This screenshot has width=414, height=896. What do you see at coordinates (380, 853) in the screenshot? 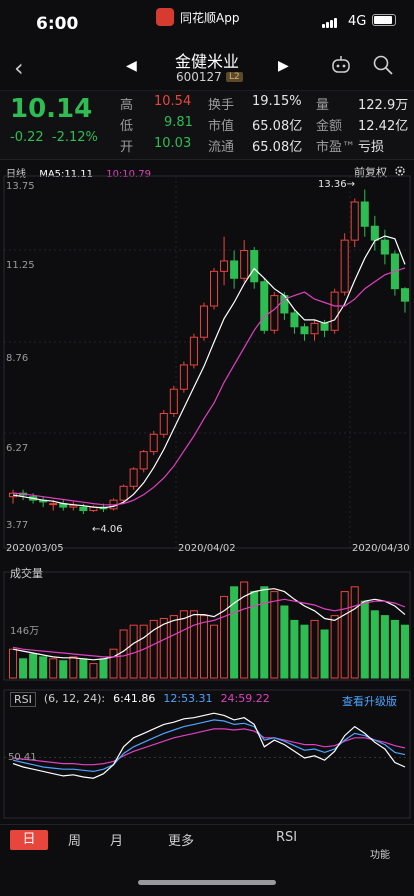
I see `tab-function: 功能` at bounding box center [380, 853].